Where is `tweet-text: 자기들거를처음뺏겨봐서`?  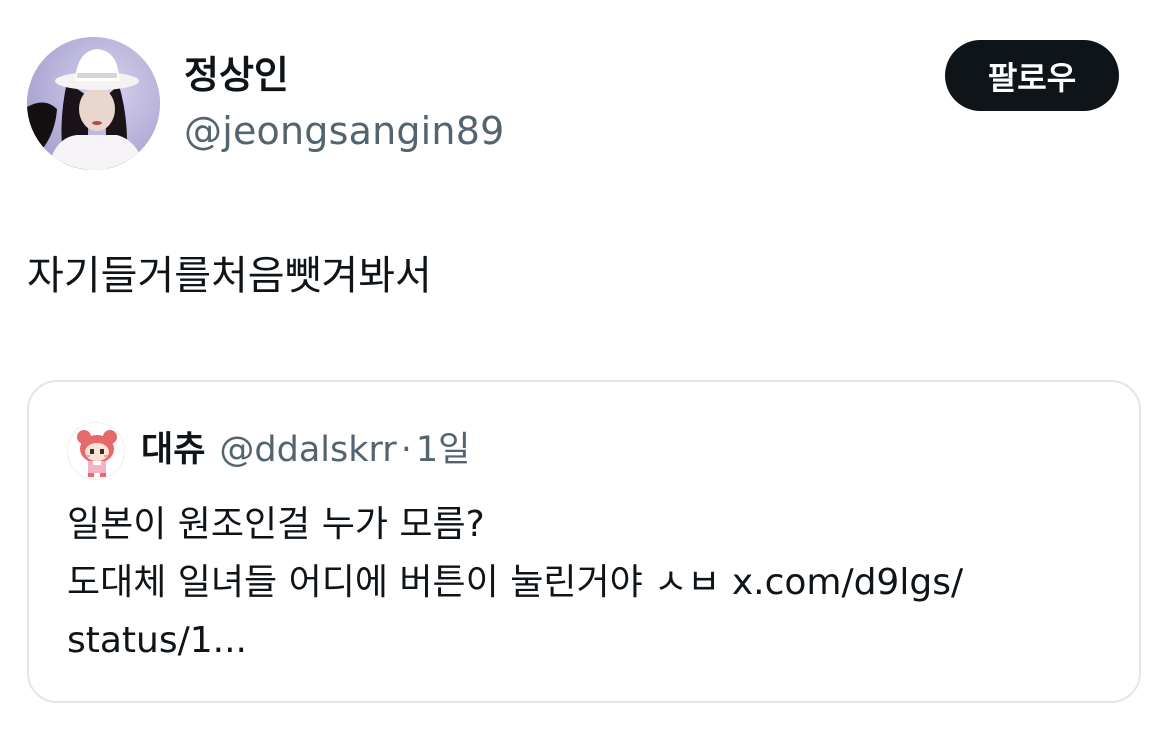 tweet-text: 자기들거를처음뺏겨봐서 is located at coordinates (229, 276).